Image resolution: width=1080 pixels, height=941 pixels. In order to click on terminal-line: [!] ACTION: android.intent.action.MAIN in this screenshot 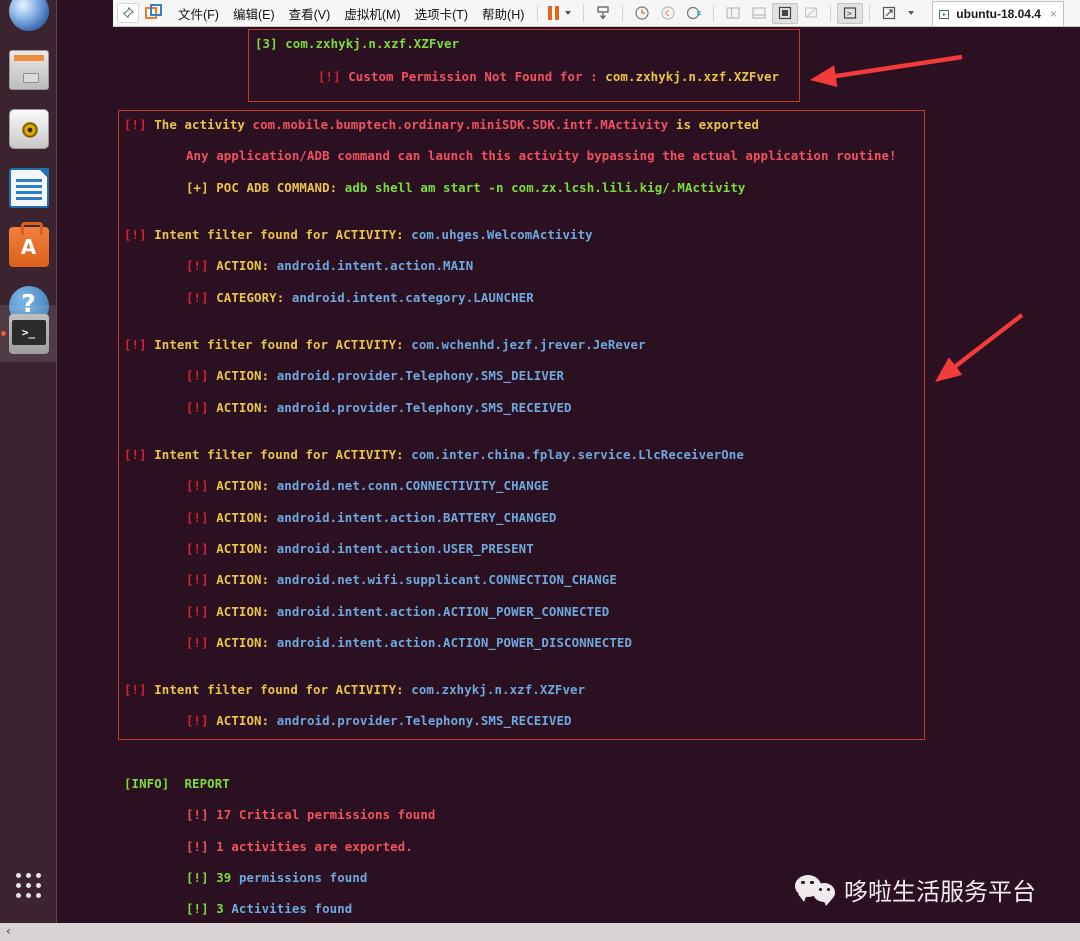, I will do `click(329, 265)`.